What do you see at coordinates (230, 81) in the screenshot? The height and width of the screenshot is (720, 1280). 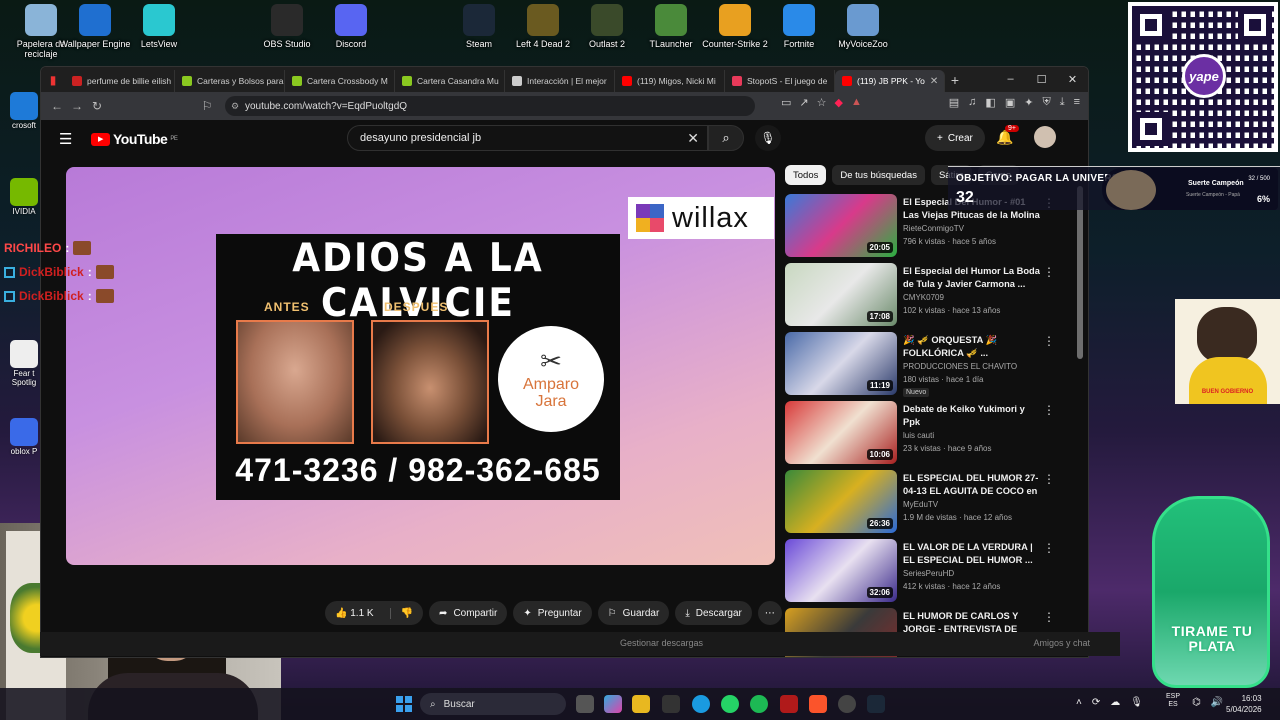 I see `browser-tab: Carteras y Bolsos para` at bounding box center [230, 81].